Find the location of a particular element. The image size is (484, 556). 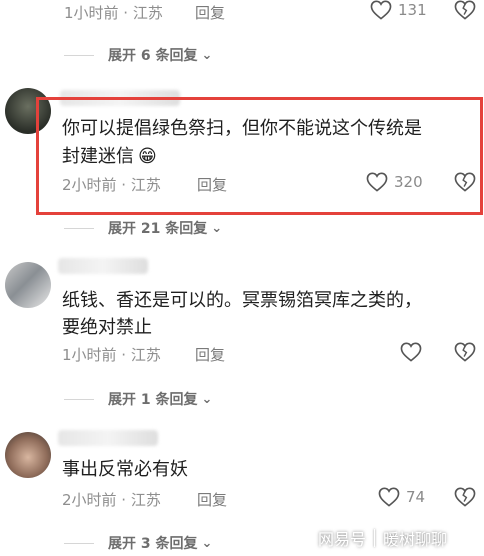

like-button: 74 is located at coordinates (401, 497).